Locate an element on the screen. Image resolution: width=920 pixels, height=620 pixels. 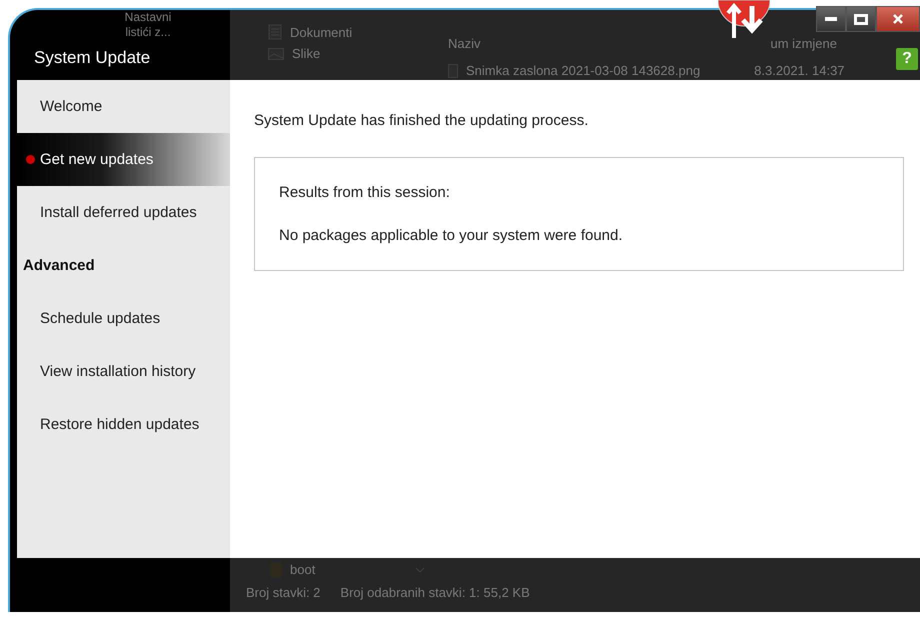
minimize-icon is located at coordinates (831, 19).